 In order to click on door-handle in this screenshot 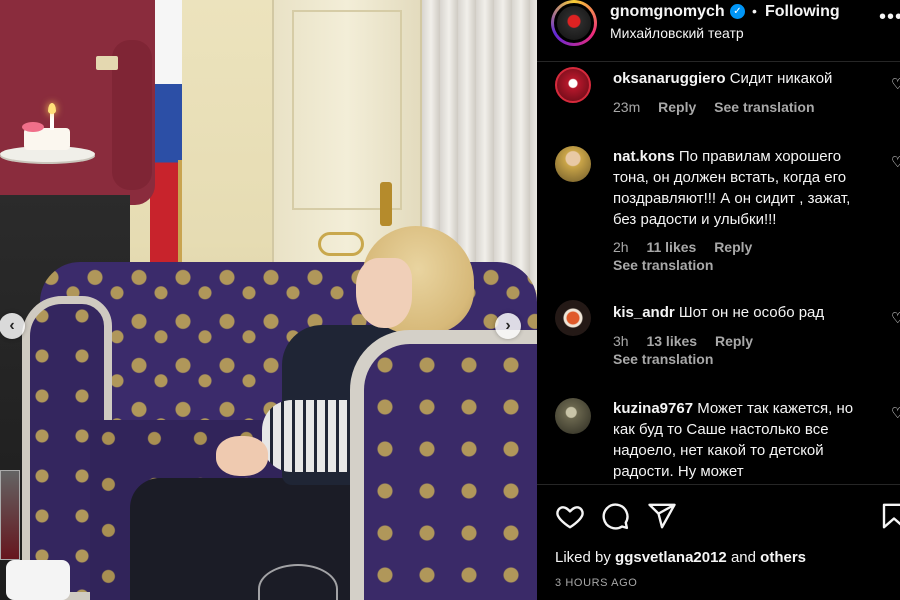, I will do `click(386, 204)`.